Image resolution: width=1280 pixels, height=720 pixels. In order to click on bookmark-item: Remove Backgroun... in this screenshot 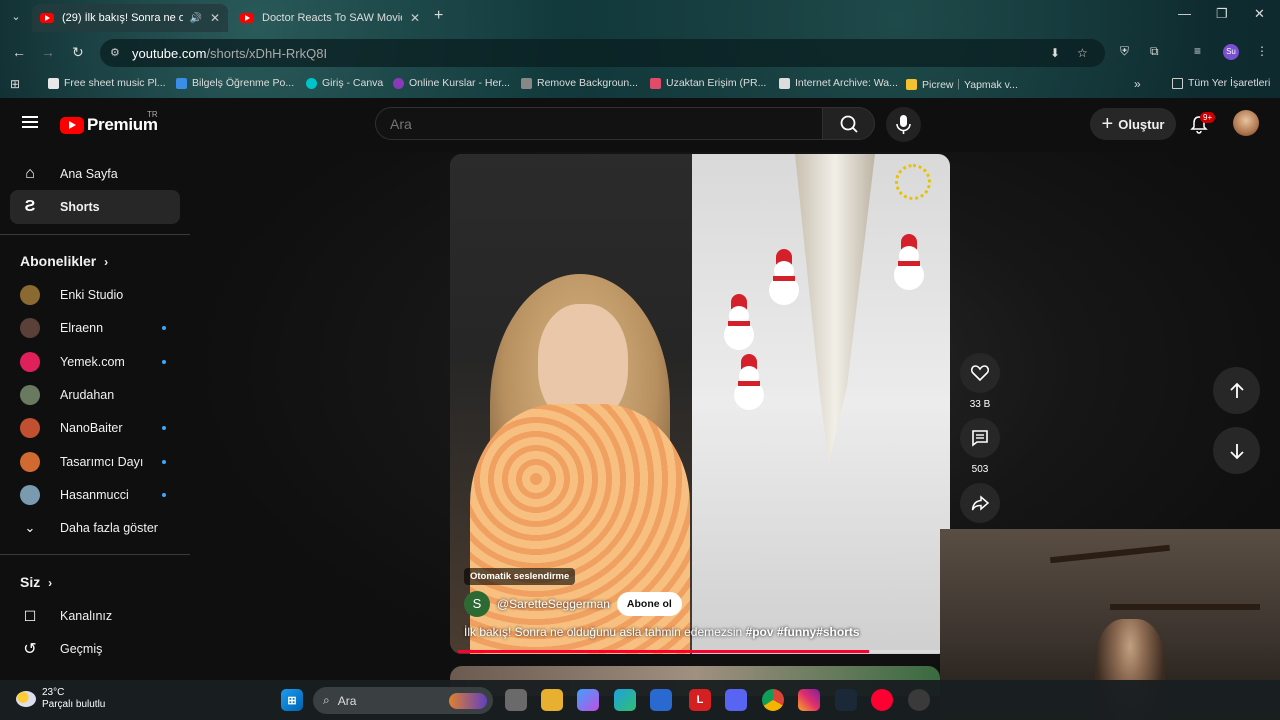, I will do `click(579, 83)`.